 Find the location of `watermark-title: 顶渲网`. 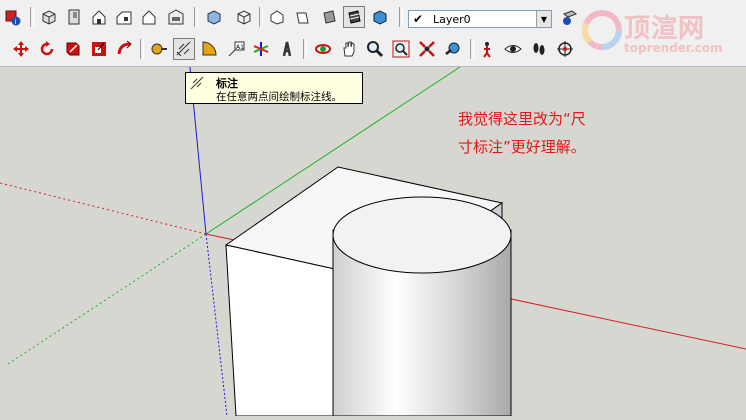

watermark-title: 顶渲网 is located at coordinates (665, 29).